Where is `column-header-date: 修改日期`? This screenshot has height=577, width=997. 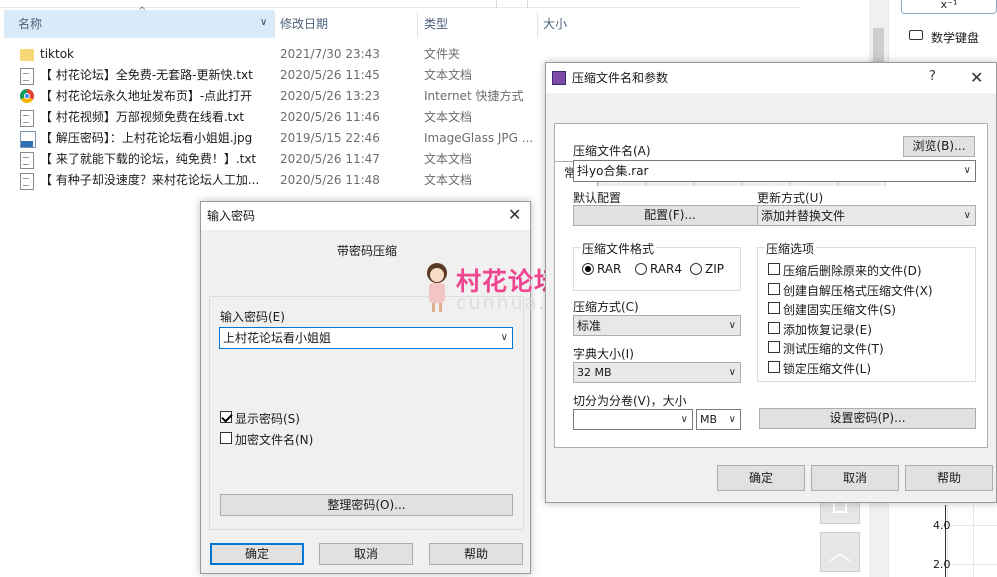 column-header-date: 修改日期 is located at coordinates (345, 24).